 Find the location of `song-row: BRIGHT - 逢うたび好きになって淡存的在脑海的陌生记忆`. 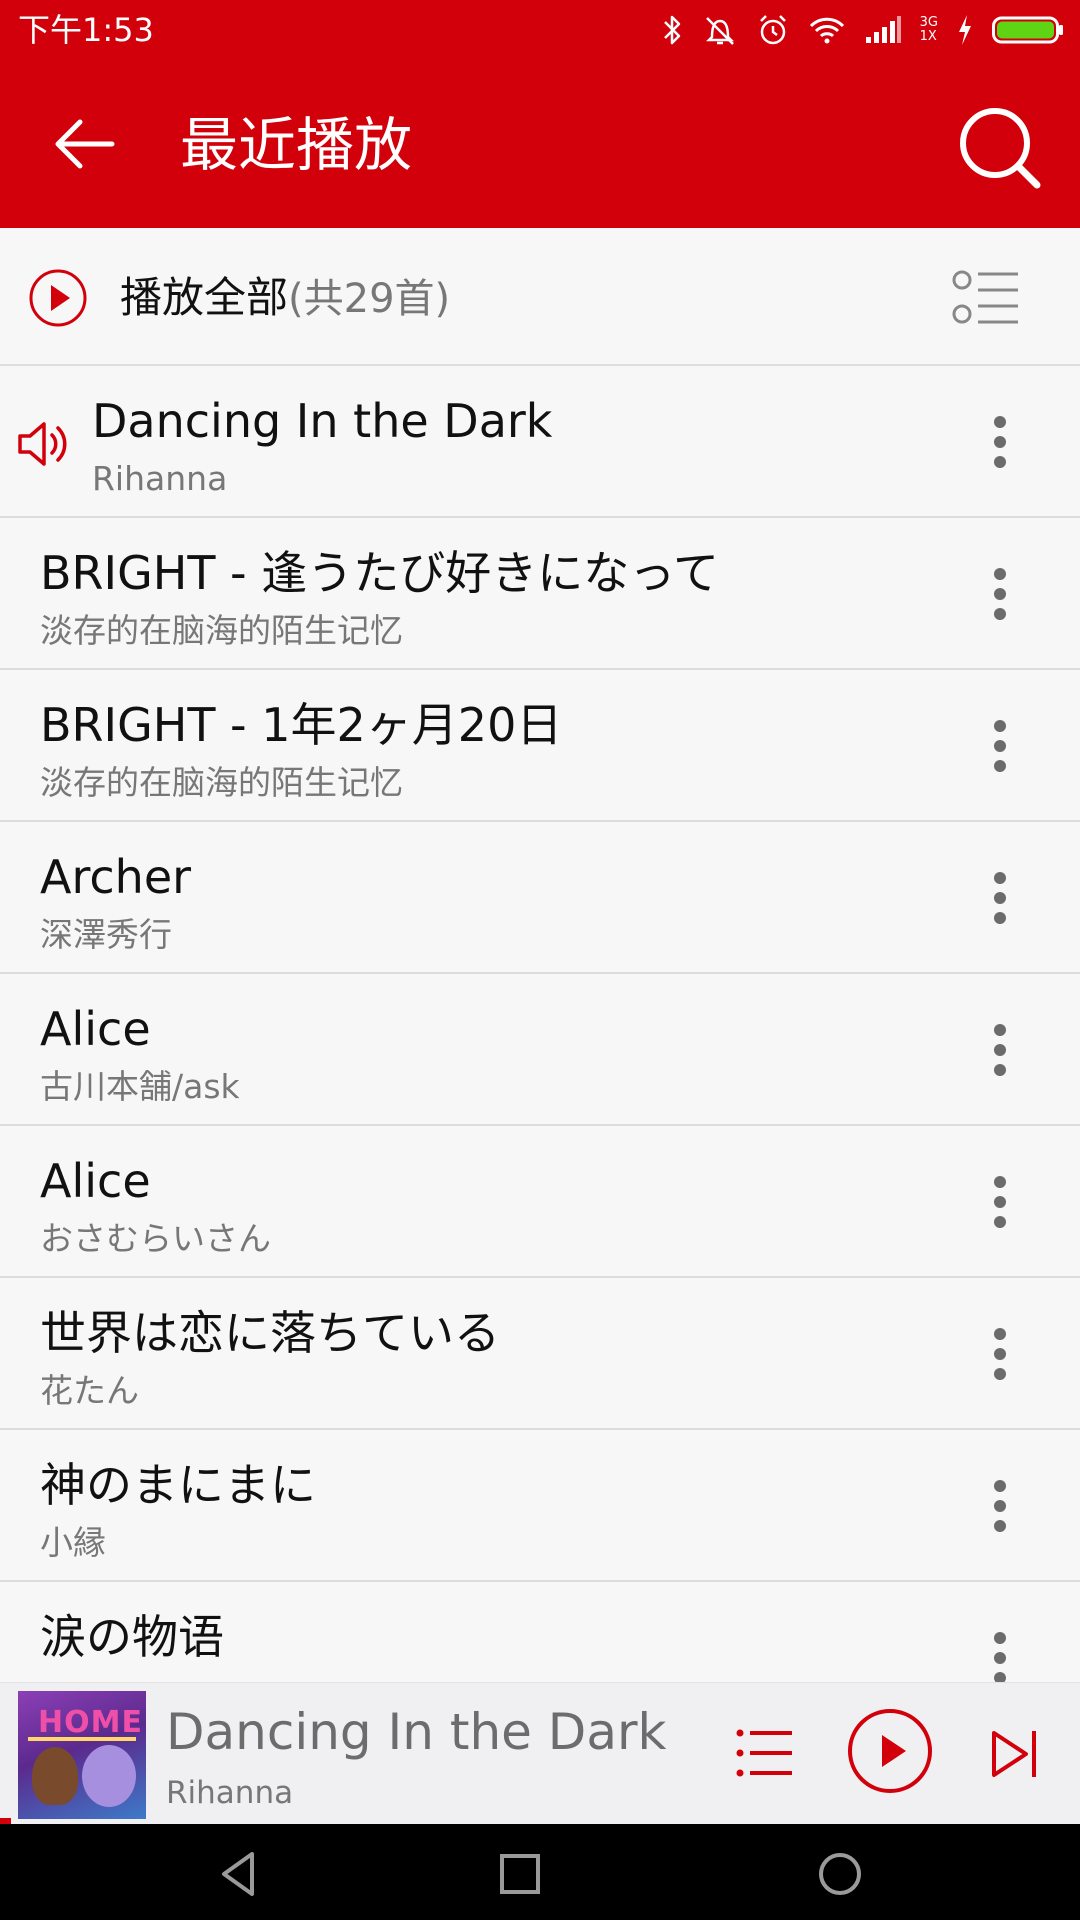

song-row: BRIGHT - 逢うたび好きになって淡存的在脑海的陌生记忆 is located at coordinates (540, 594).